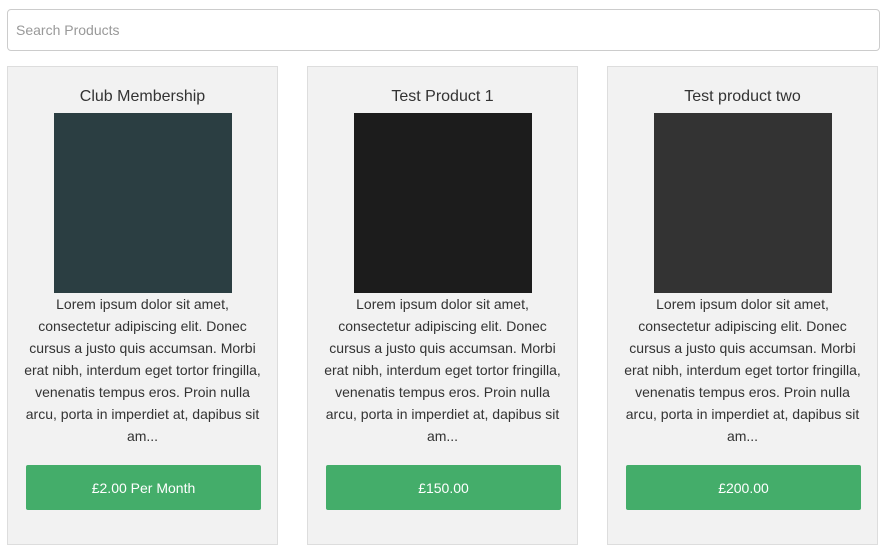 The image size is (890, 555). What do you see at coordinates (442, 96) in the screenshot?
I see `product-title: Test Product 1` at bounding box center [442, 96].